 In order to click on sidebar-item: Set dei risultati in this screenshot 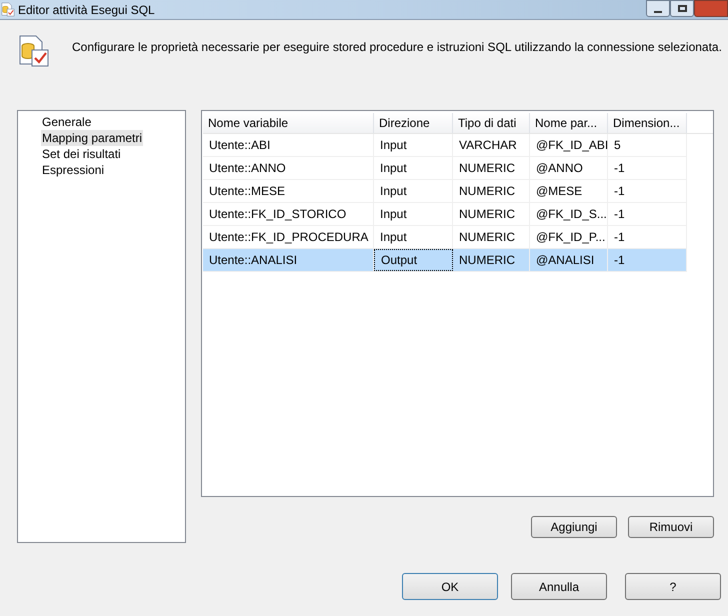, I will do `click(81, 154)`.